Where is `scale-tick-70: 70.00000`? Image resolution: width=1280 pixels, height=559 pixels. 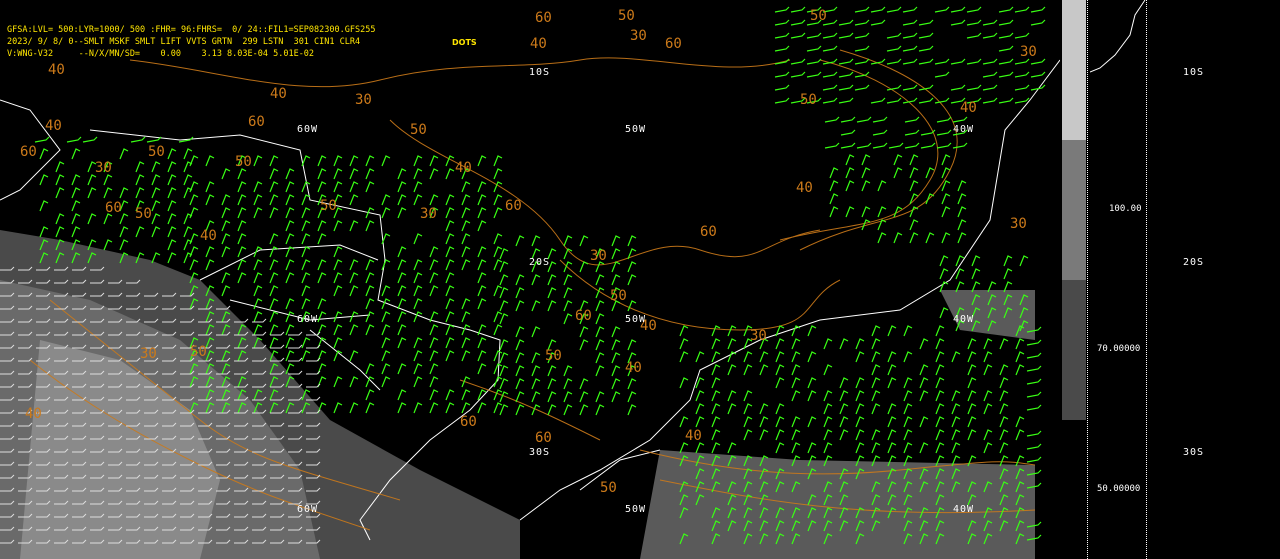 scale-tick-70: 70.00000 is located at coordinates (1119, 349).